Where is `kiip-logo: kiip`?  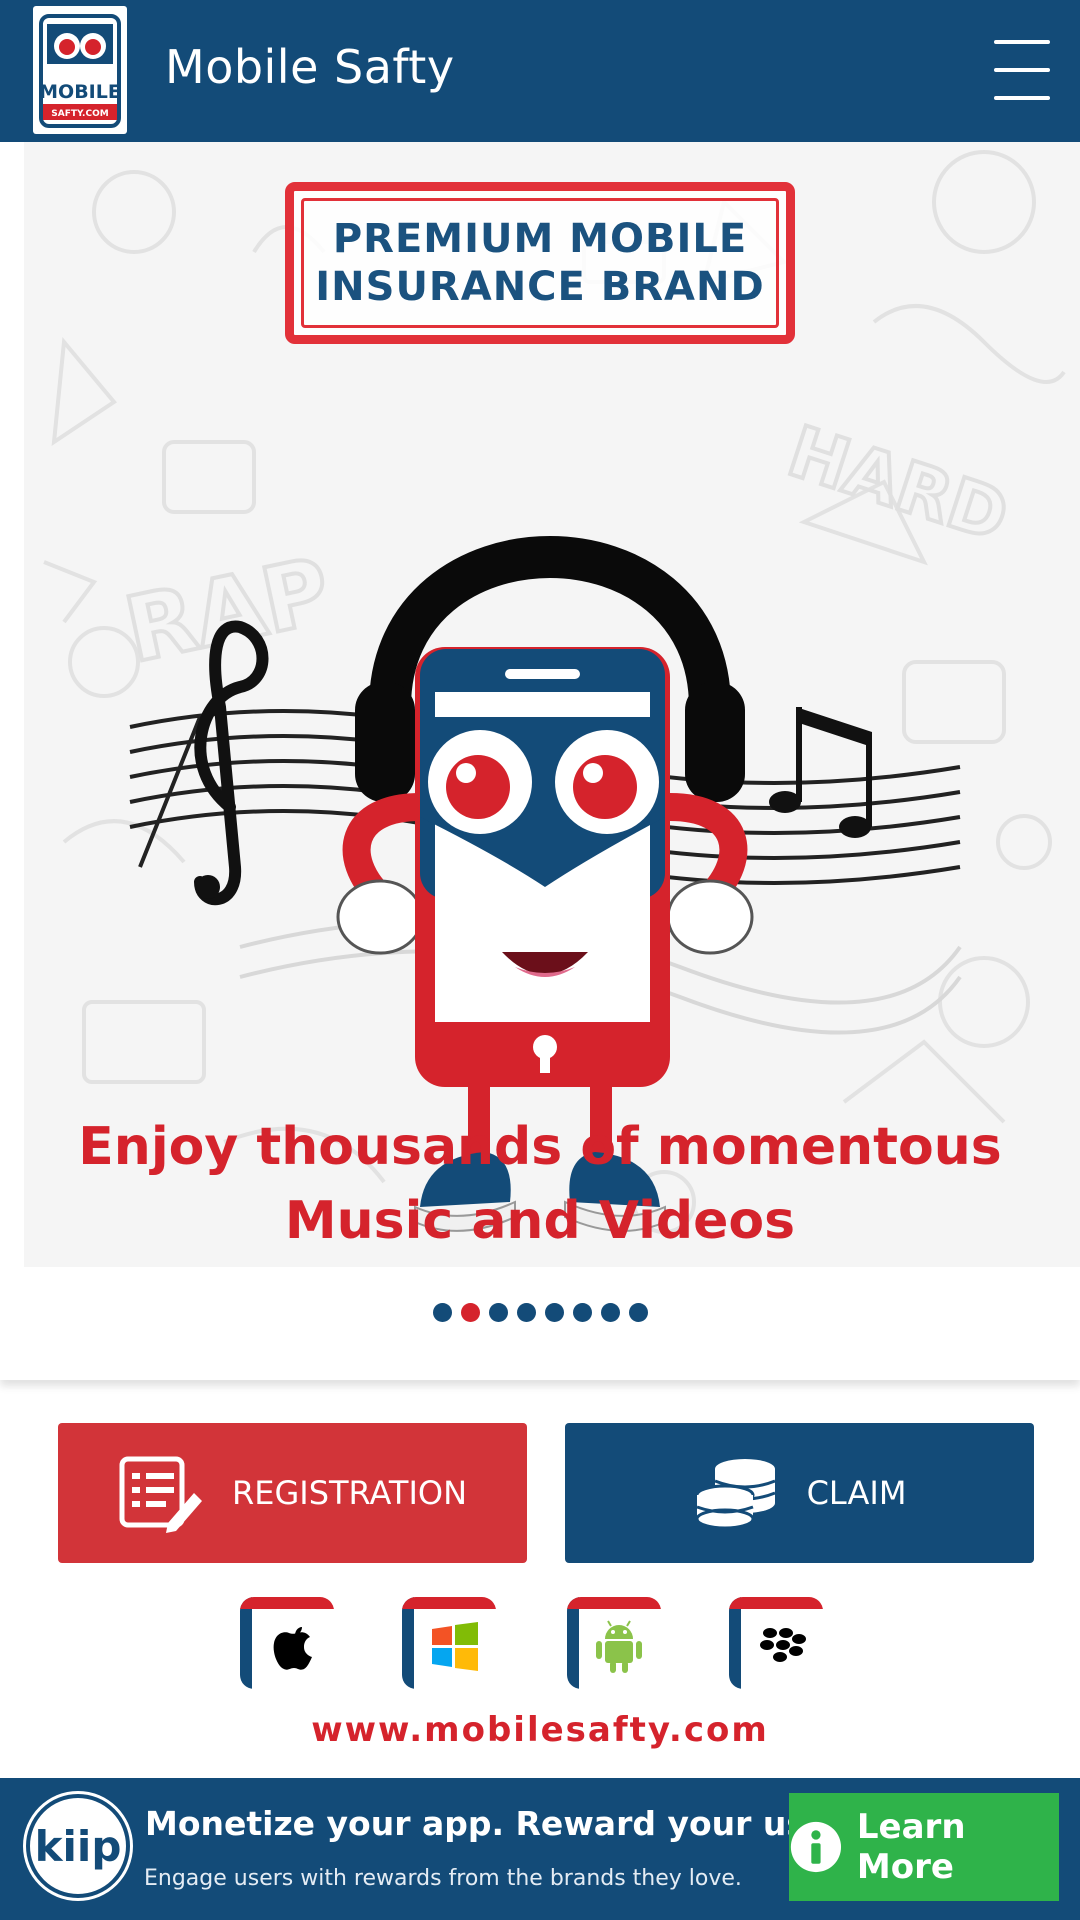 kiip-logo: kiip is located at coordinates (78, 1846).